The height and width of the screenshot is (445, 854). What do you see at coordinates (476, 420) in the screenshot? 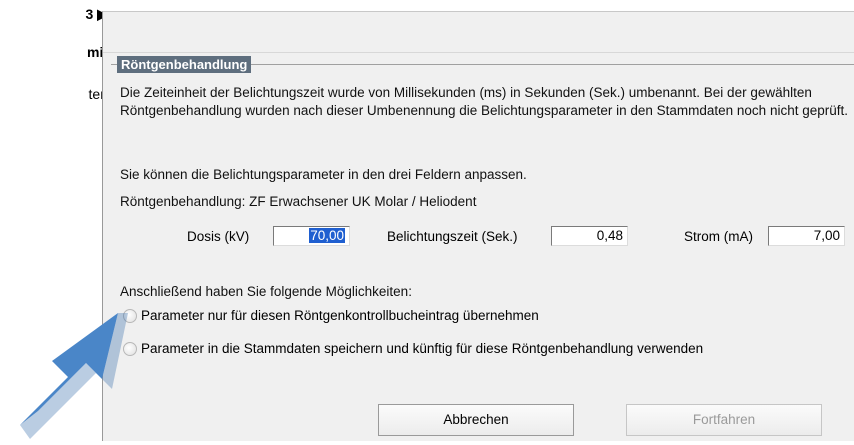
I see `cancel-button: Abbrechen` at bounding box center [476, 420].